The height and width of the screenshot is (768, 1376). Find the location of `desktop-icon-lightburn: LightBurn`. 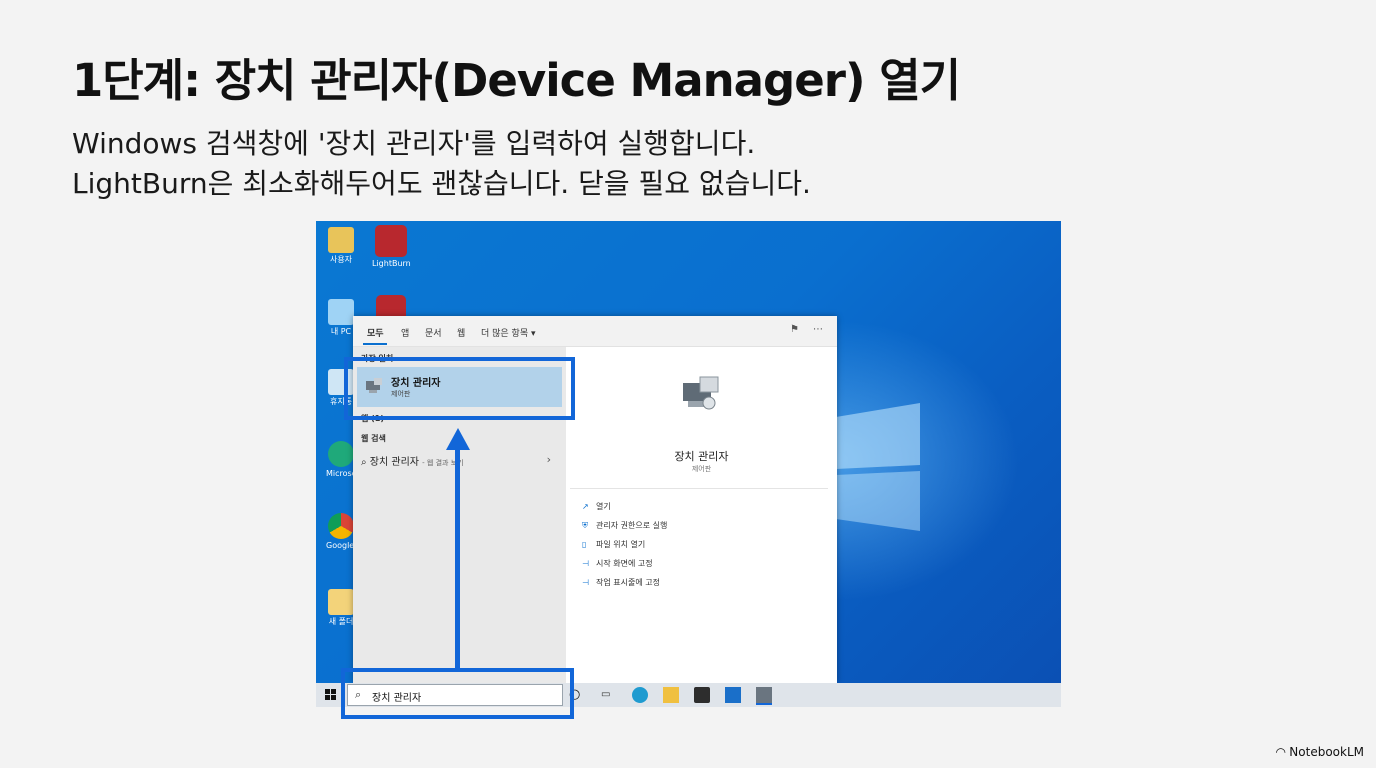

desktop-icon-lightburn: LightBurn is located at coordinates (391, 246).